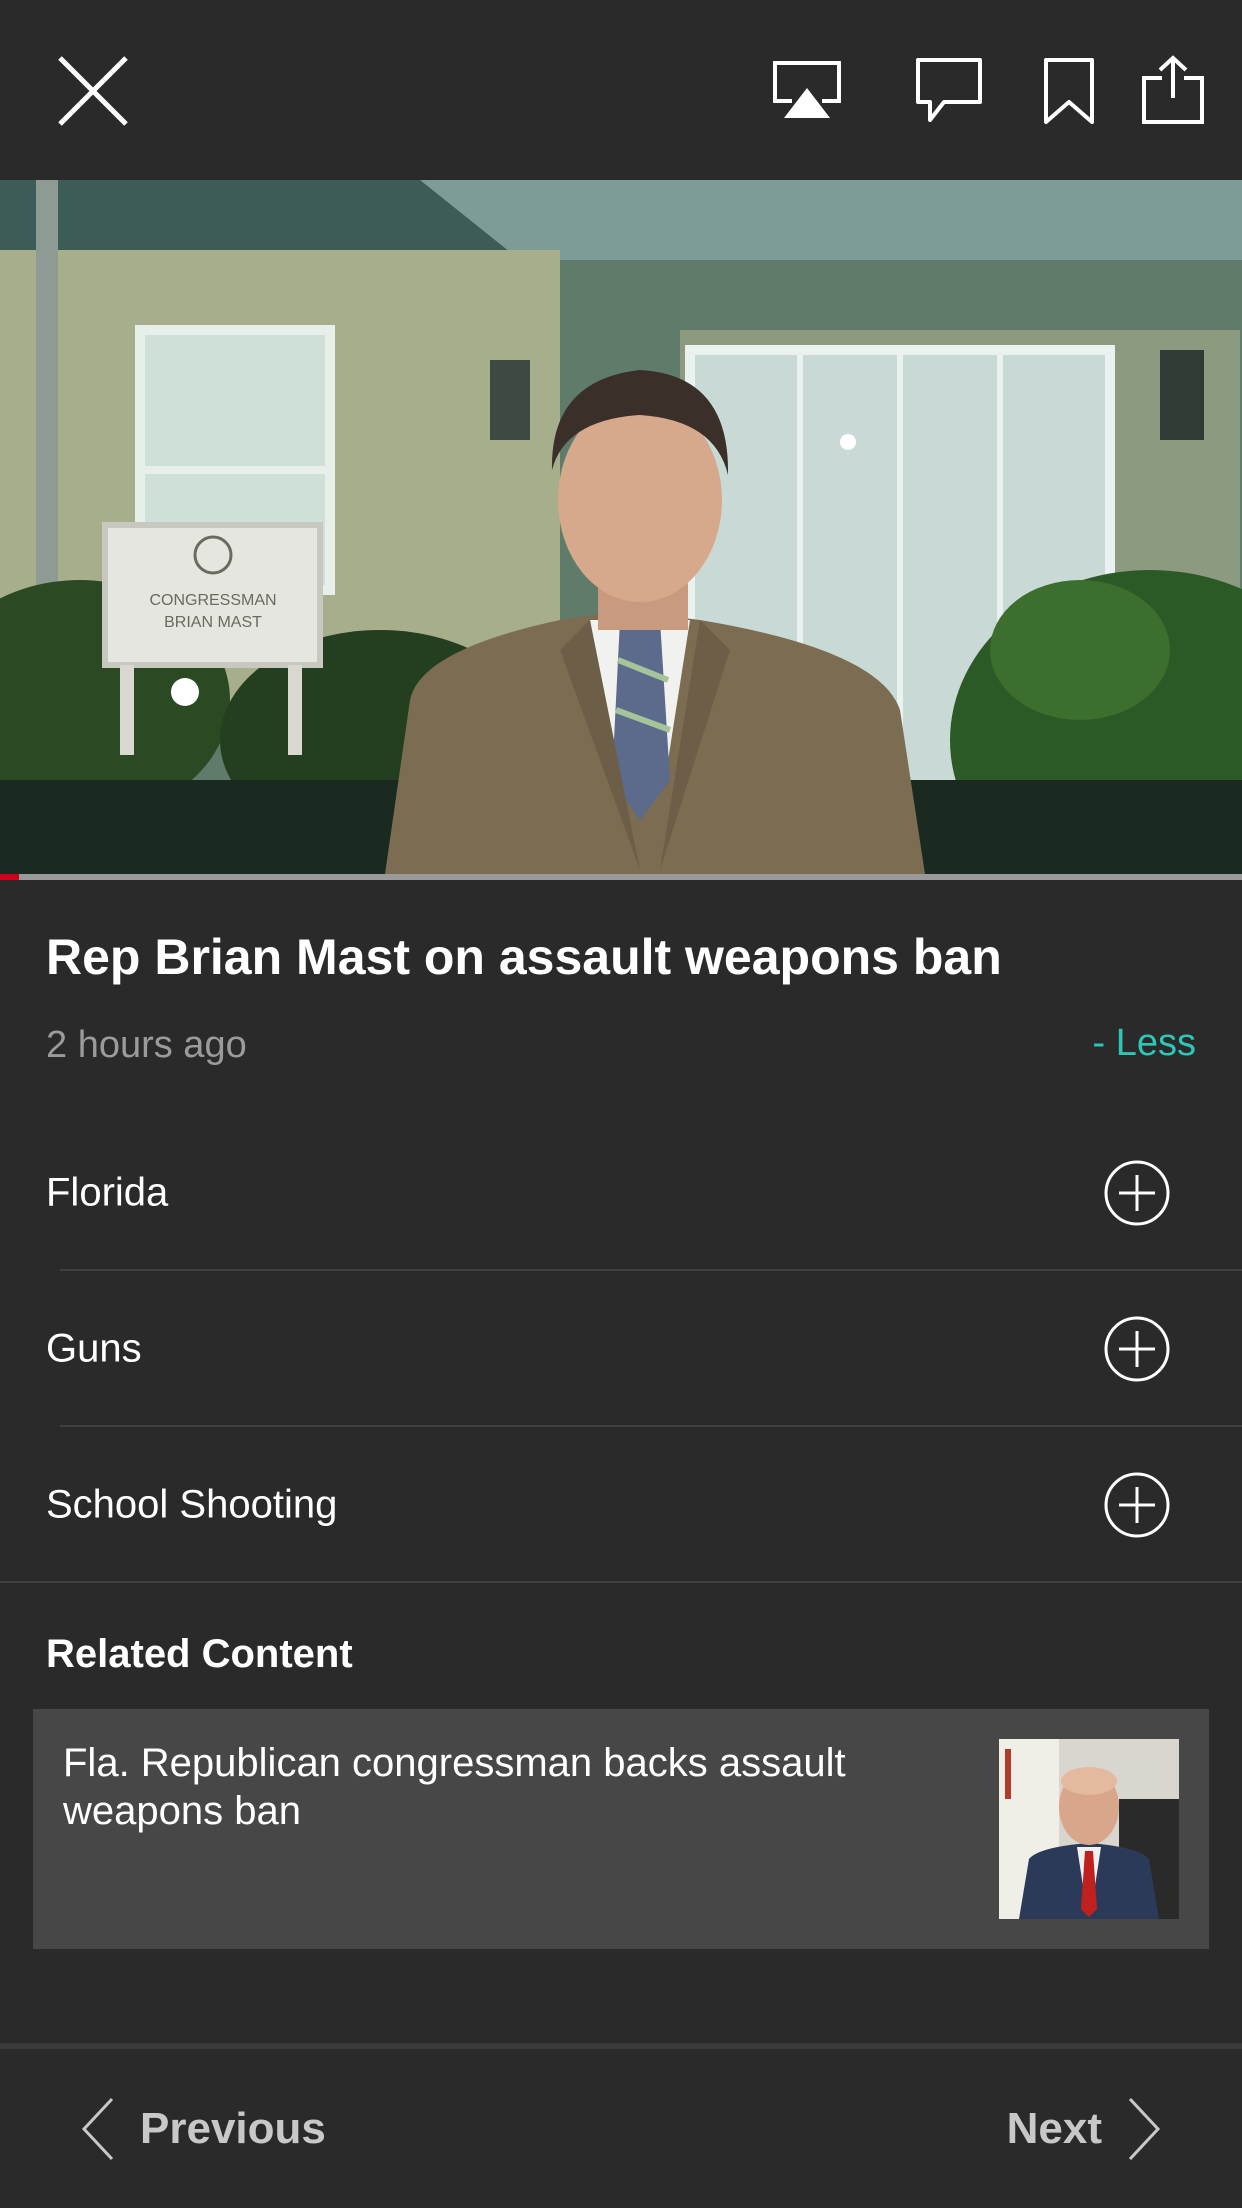 This screenshot has height=2208, width=1242. Describe the element at coordinates (213, 622) in the screenshot. I see `sign-line-2: BRIAN MAST` at that location.